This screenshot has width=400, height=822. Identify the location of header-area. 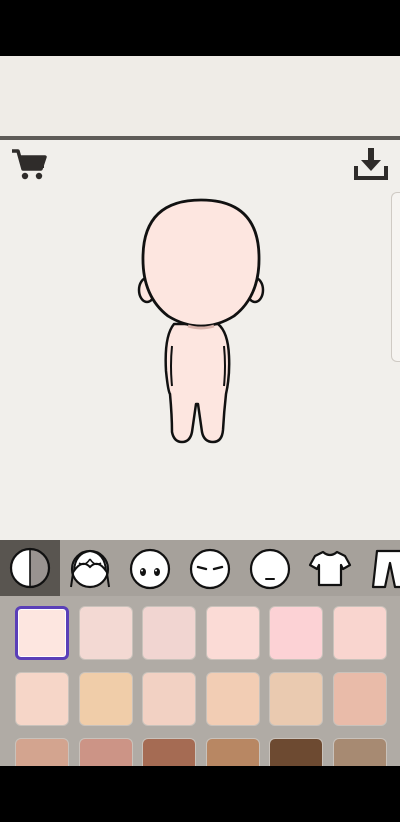
(200, 96).